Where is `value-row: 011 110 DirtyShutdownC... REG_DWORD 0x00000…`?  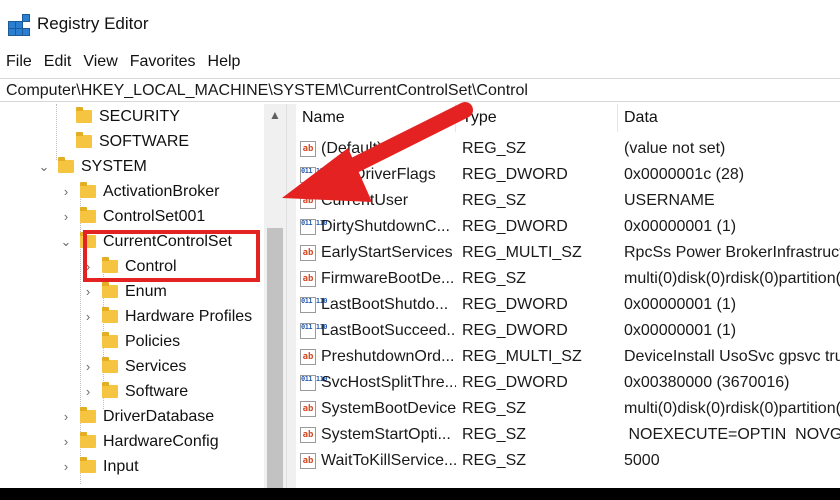
value-row: 011 110 DirtyShutdownC... REG_DWORD 0x00000… is located at coordinates (568, 227).